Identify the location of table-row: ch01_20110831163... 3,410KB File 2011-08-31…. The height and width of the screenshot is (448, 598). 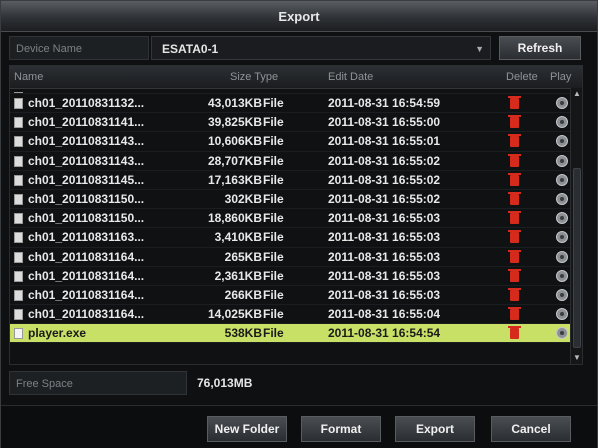
(290, 238).